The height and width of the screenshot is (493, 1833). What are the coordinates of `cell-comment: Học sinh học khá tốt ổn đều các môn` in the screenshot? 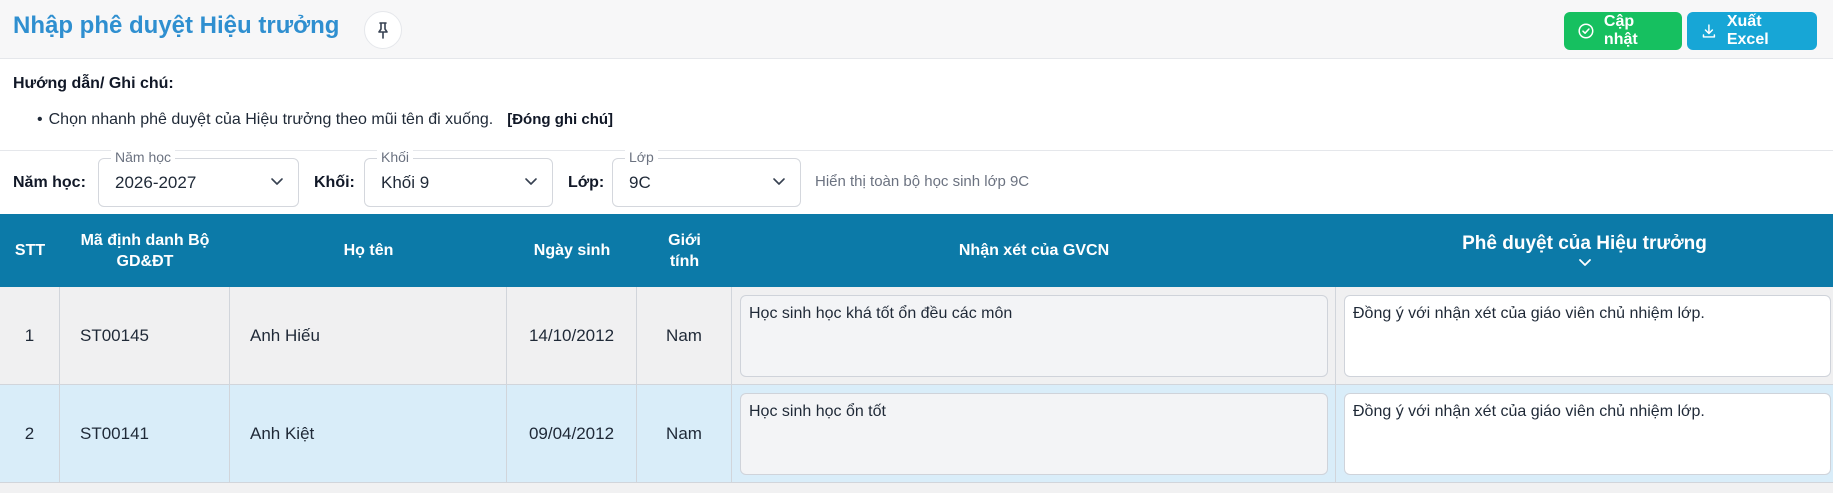 It's located at (1034, 336).